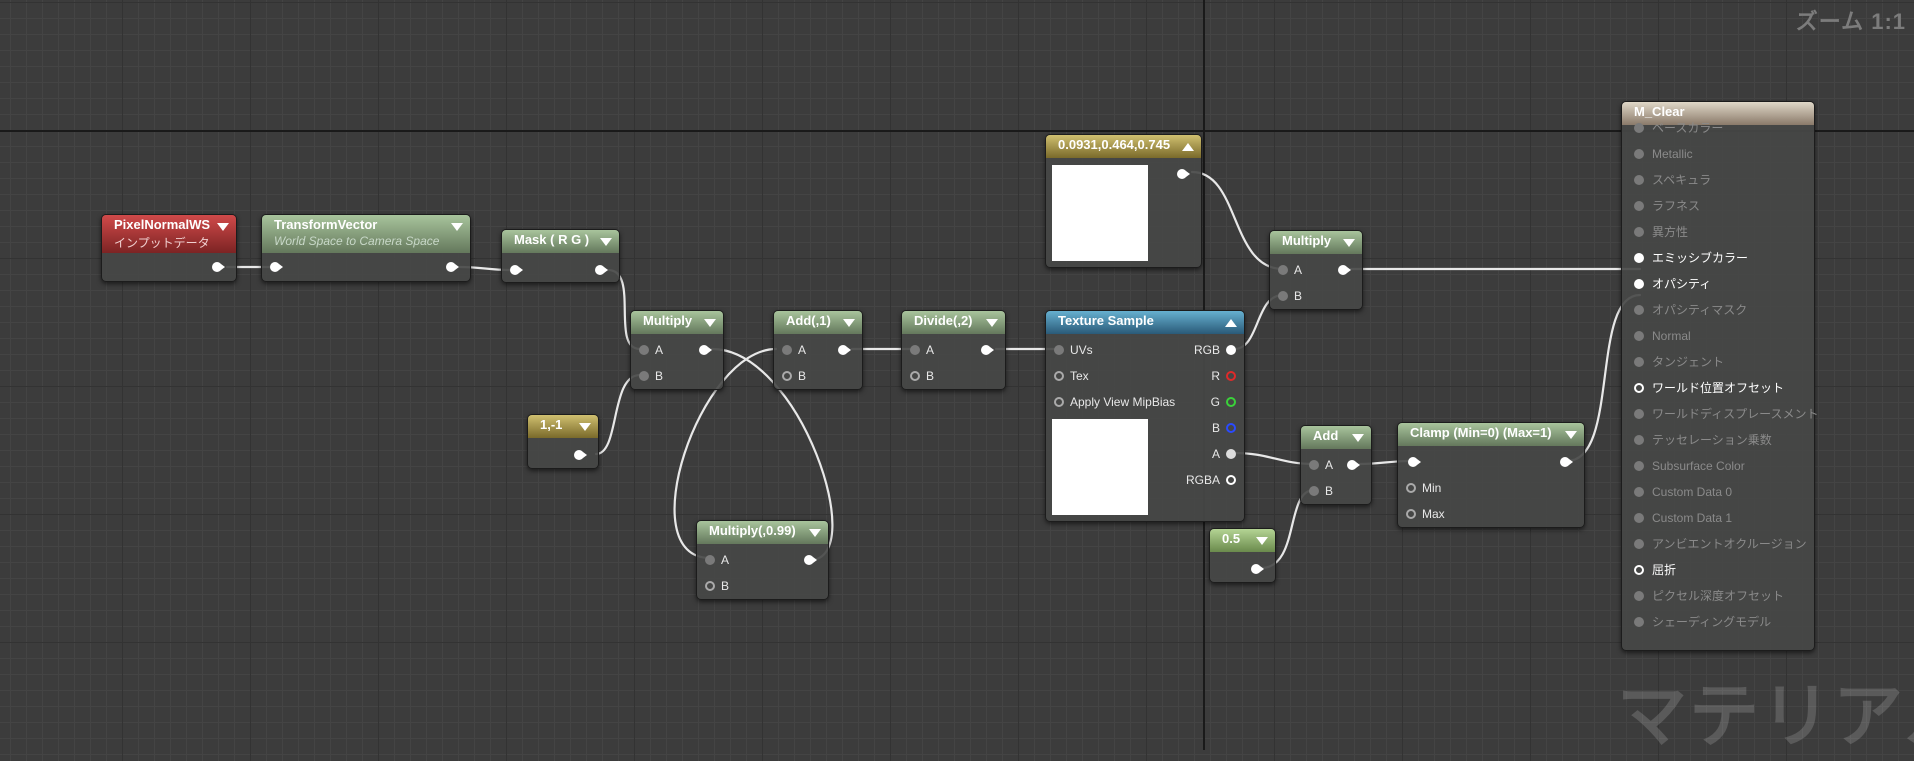 This screenshot has height=761, width=1914. I want to click on node-multiply-099: Multiply(,0.99) A B, so click(762, 560).